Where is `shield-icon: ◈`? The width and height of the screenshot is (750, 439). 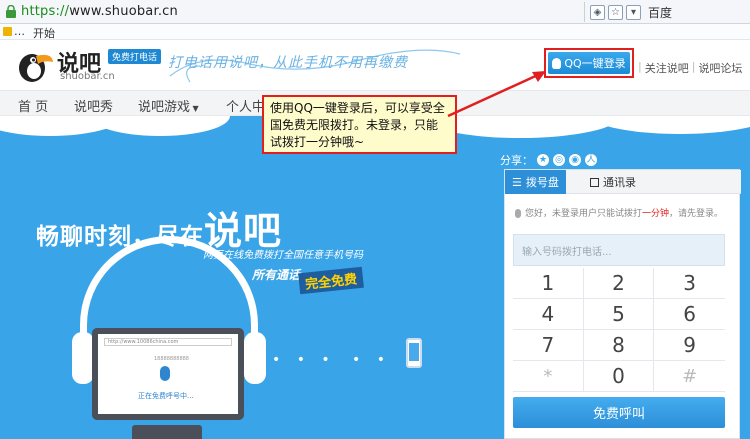 shield-icon: ◈ is located at coordinates (597, 12).